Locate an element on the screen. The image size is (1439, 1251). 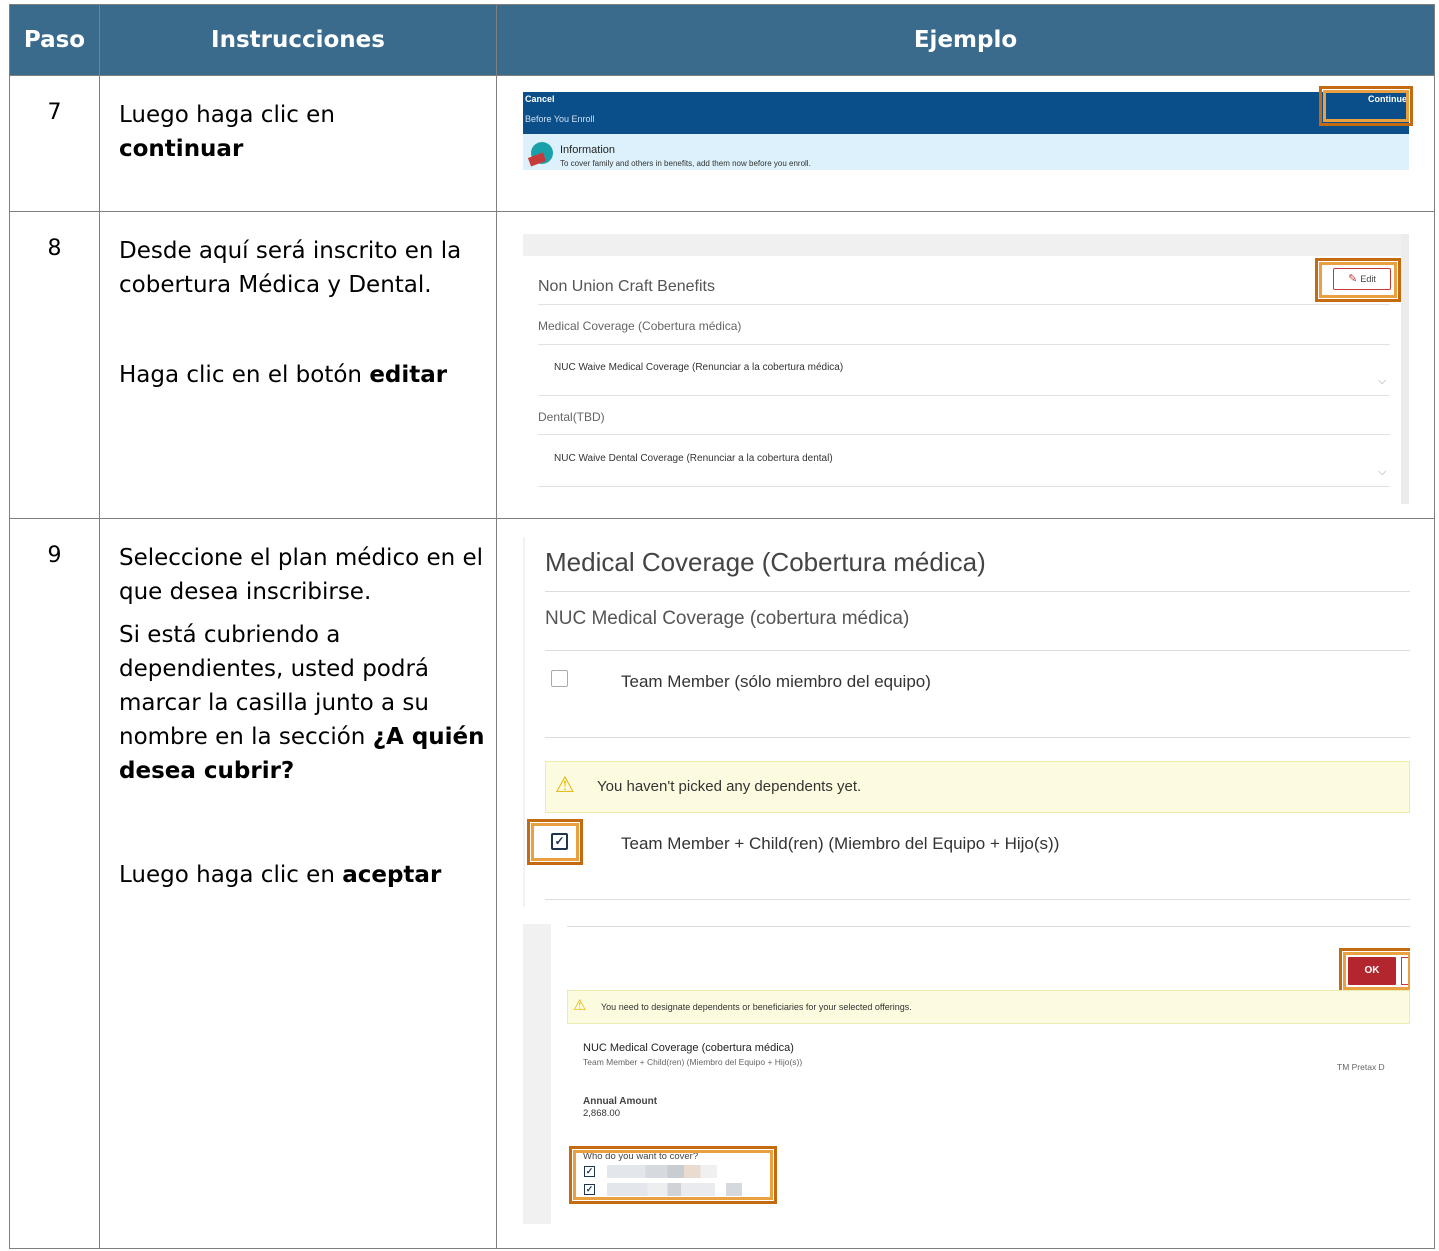
scrollbar-track is located at coordinates (1405, 369).